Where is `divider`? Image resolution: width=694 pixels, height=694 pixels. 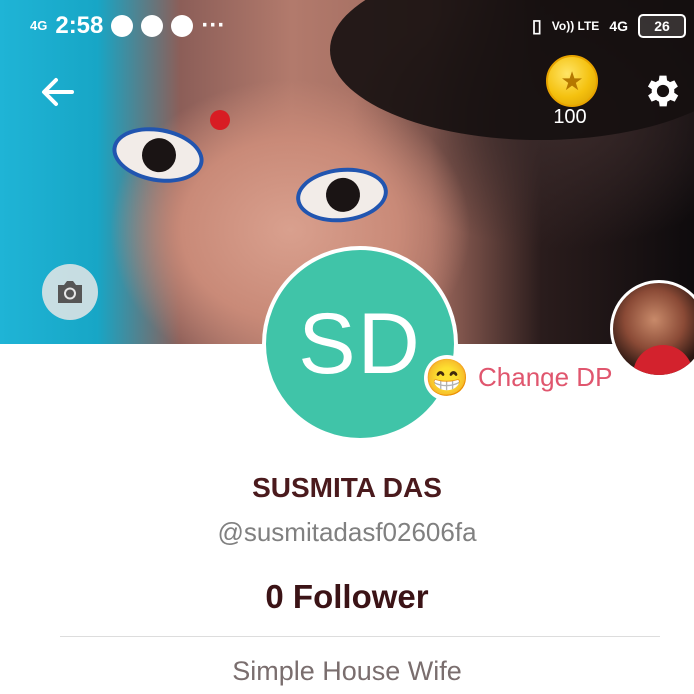 divider is located at coordinates (360, 636).